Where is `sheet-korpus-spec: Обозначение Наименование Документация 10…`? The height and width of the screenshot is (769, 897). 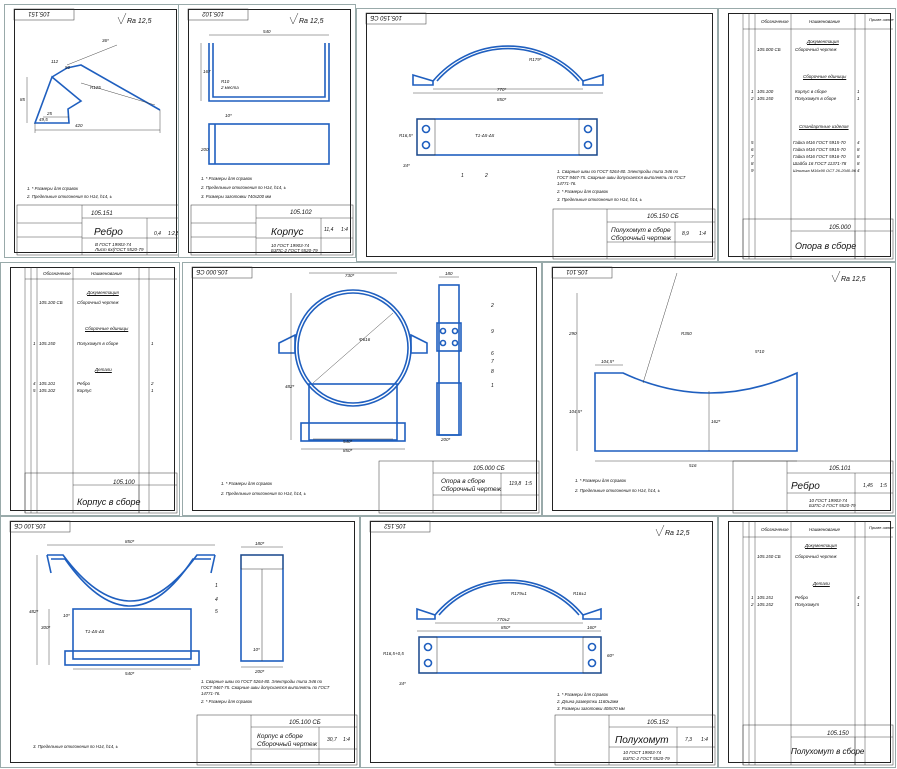 sheet-korpus-spec: Обозначение Наименование Документация 10… is located at coordinates (90, 389).